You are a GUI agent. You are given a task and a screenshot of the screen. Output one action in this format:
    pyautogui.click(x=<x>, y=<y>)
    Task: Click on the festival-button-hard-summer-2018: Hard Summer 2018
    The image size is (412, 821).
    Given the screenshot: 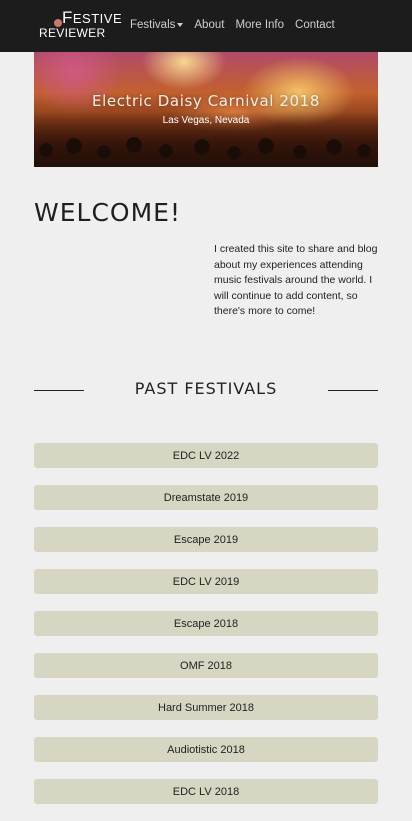 What is the action you would take?
    pyautogui.click(x=206, y=707)
    